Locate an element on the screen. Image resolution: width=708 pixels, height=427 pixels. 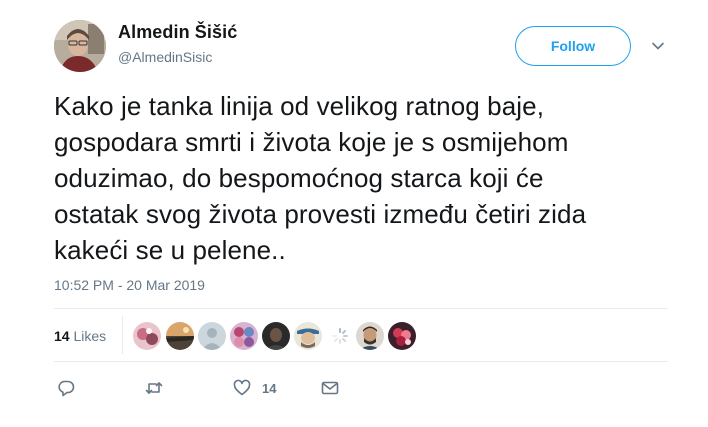
reply-button is located at coordinates (71, 388).